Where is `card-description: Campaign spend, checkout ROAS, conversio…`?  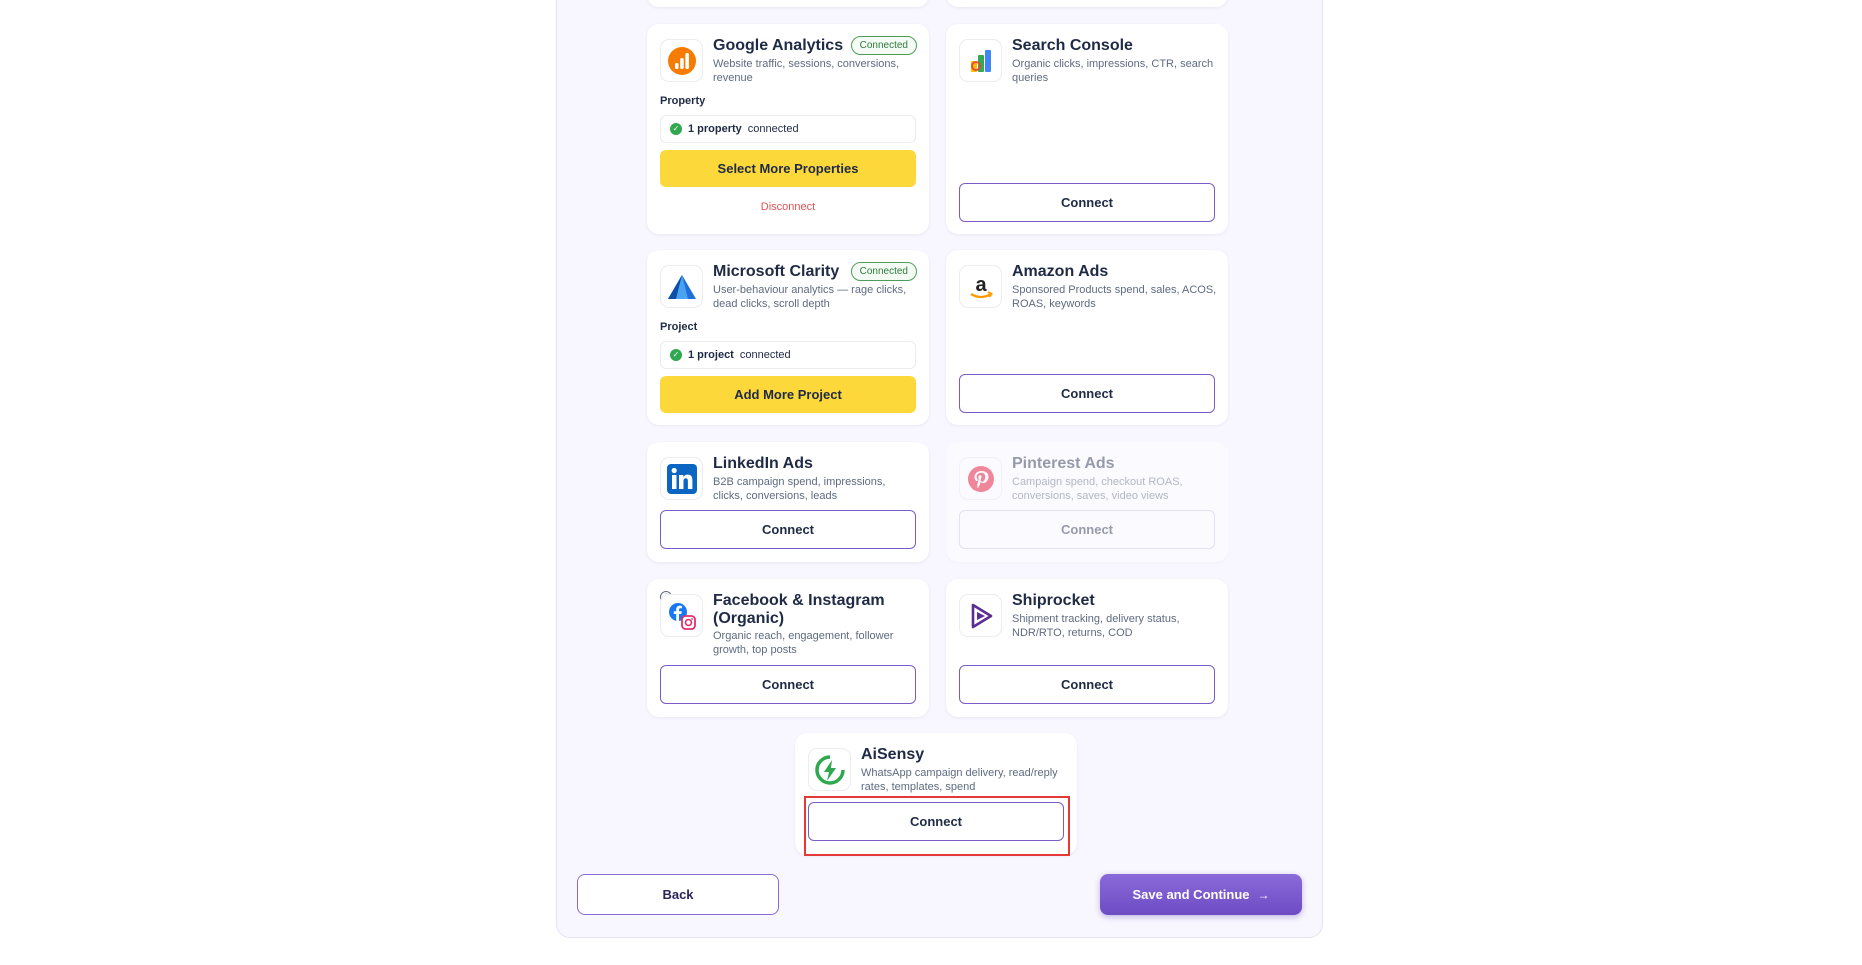 card-description: Campaign spend, checkout ROAS, conversio… is located at coordinates (1097, 489).